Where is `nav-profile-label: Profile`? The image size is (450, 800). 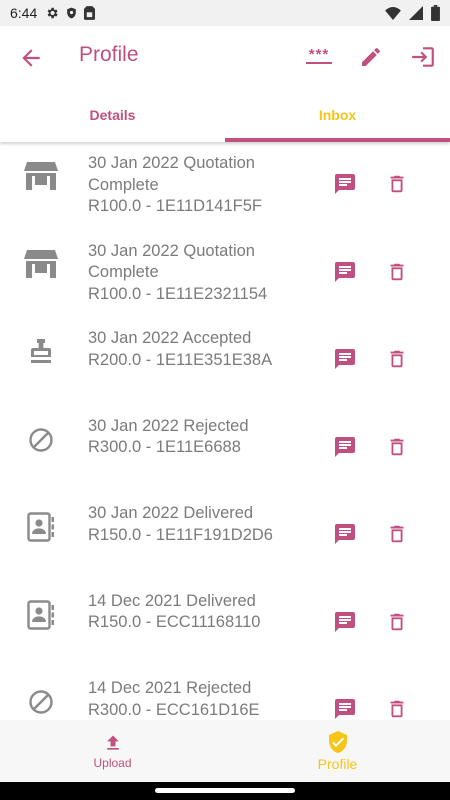
nav-profile-label: Profile is located at coordinates (337, 764).